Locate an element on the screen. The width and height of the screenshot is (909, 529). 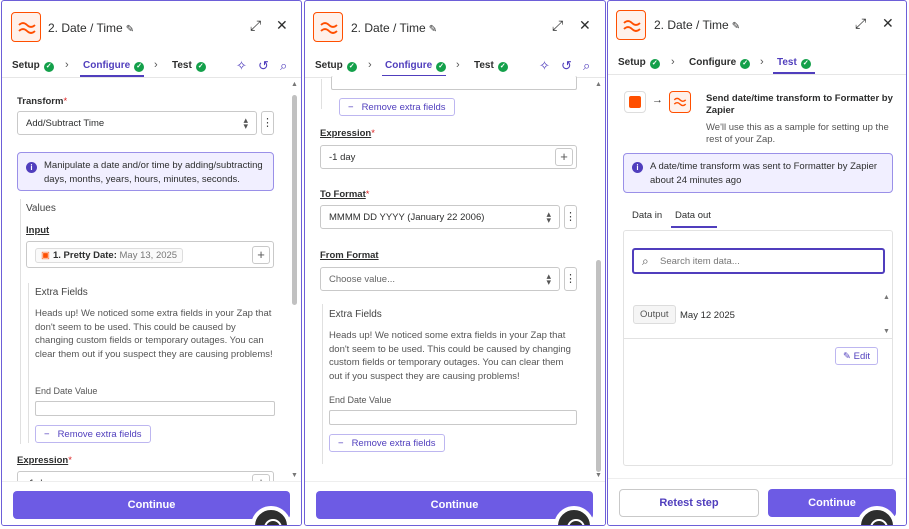
edit-button: ✎ Edit is located at coordinates (856, 356).